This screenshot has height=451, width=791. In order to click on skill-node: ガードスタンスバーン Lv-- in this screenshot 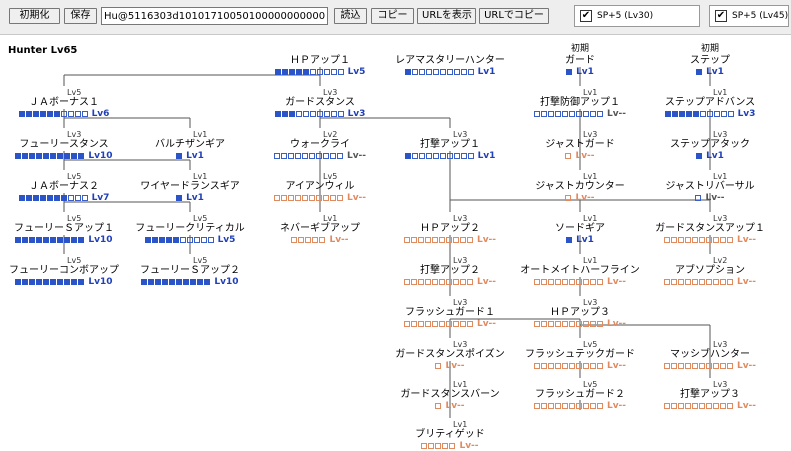, I will do `click(450, 400)`.